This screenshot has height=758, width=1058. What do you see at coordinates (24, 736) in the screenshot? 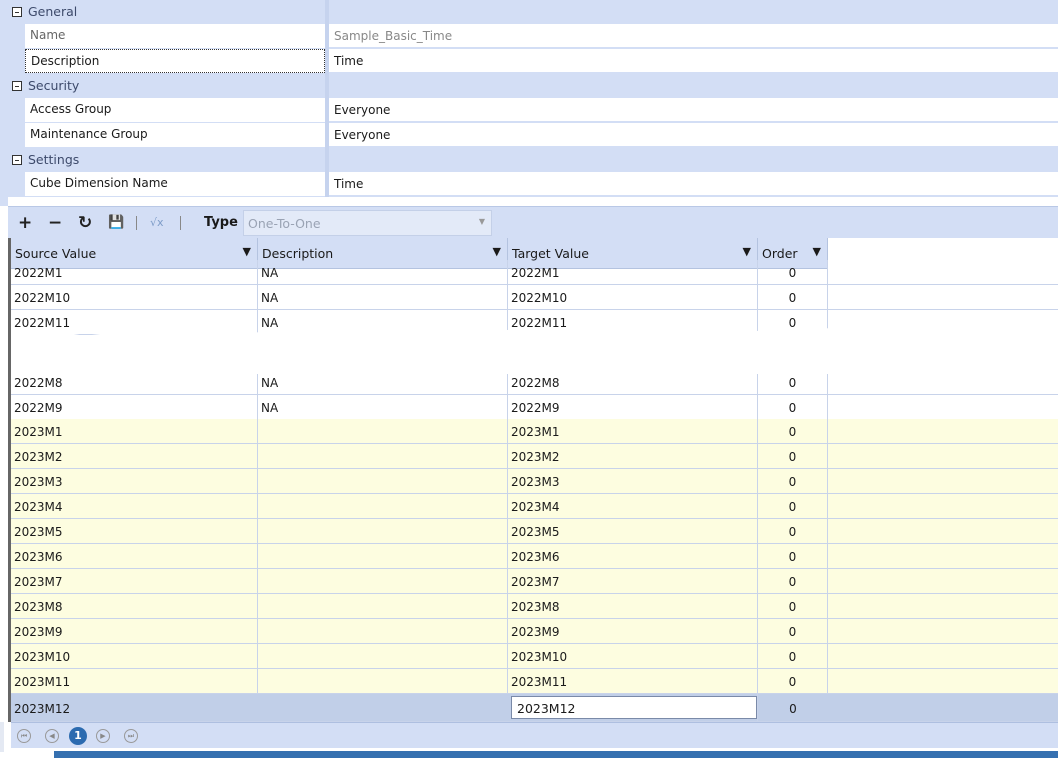
I see `first-page-icon: ⏮` at bounding box center [24, 736].